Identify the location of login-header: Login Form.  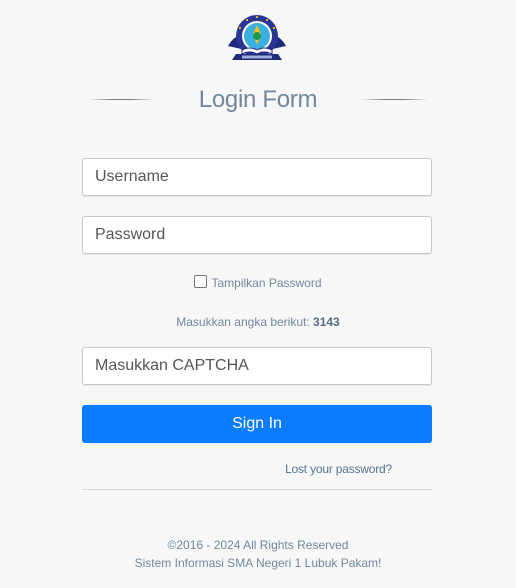
(258, 100).